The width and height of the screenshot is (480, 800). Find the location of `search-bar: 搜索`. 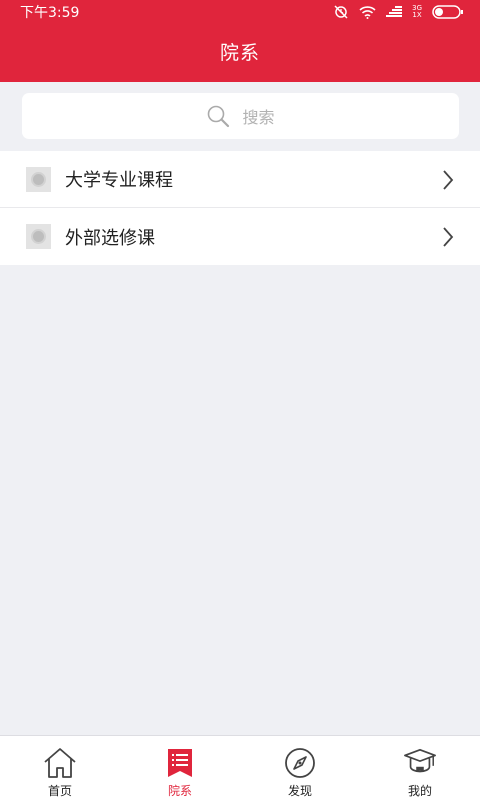

search-bar: 搜索 is located at coordinates (240, 116).